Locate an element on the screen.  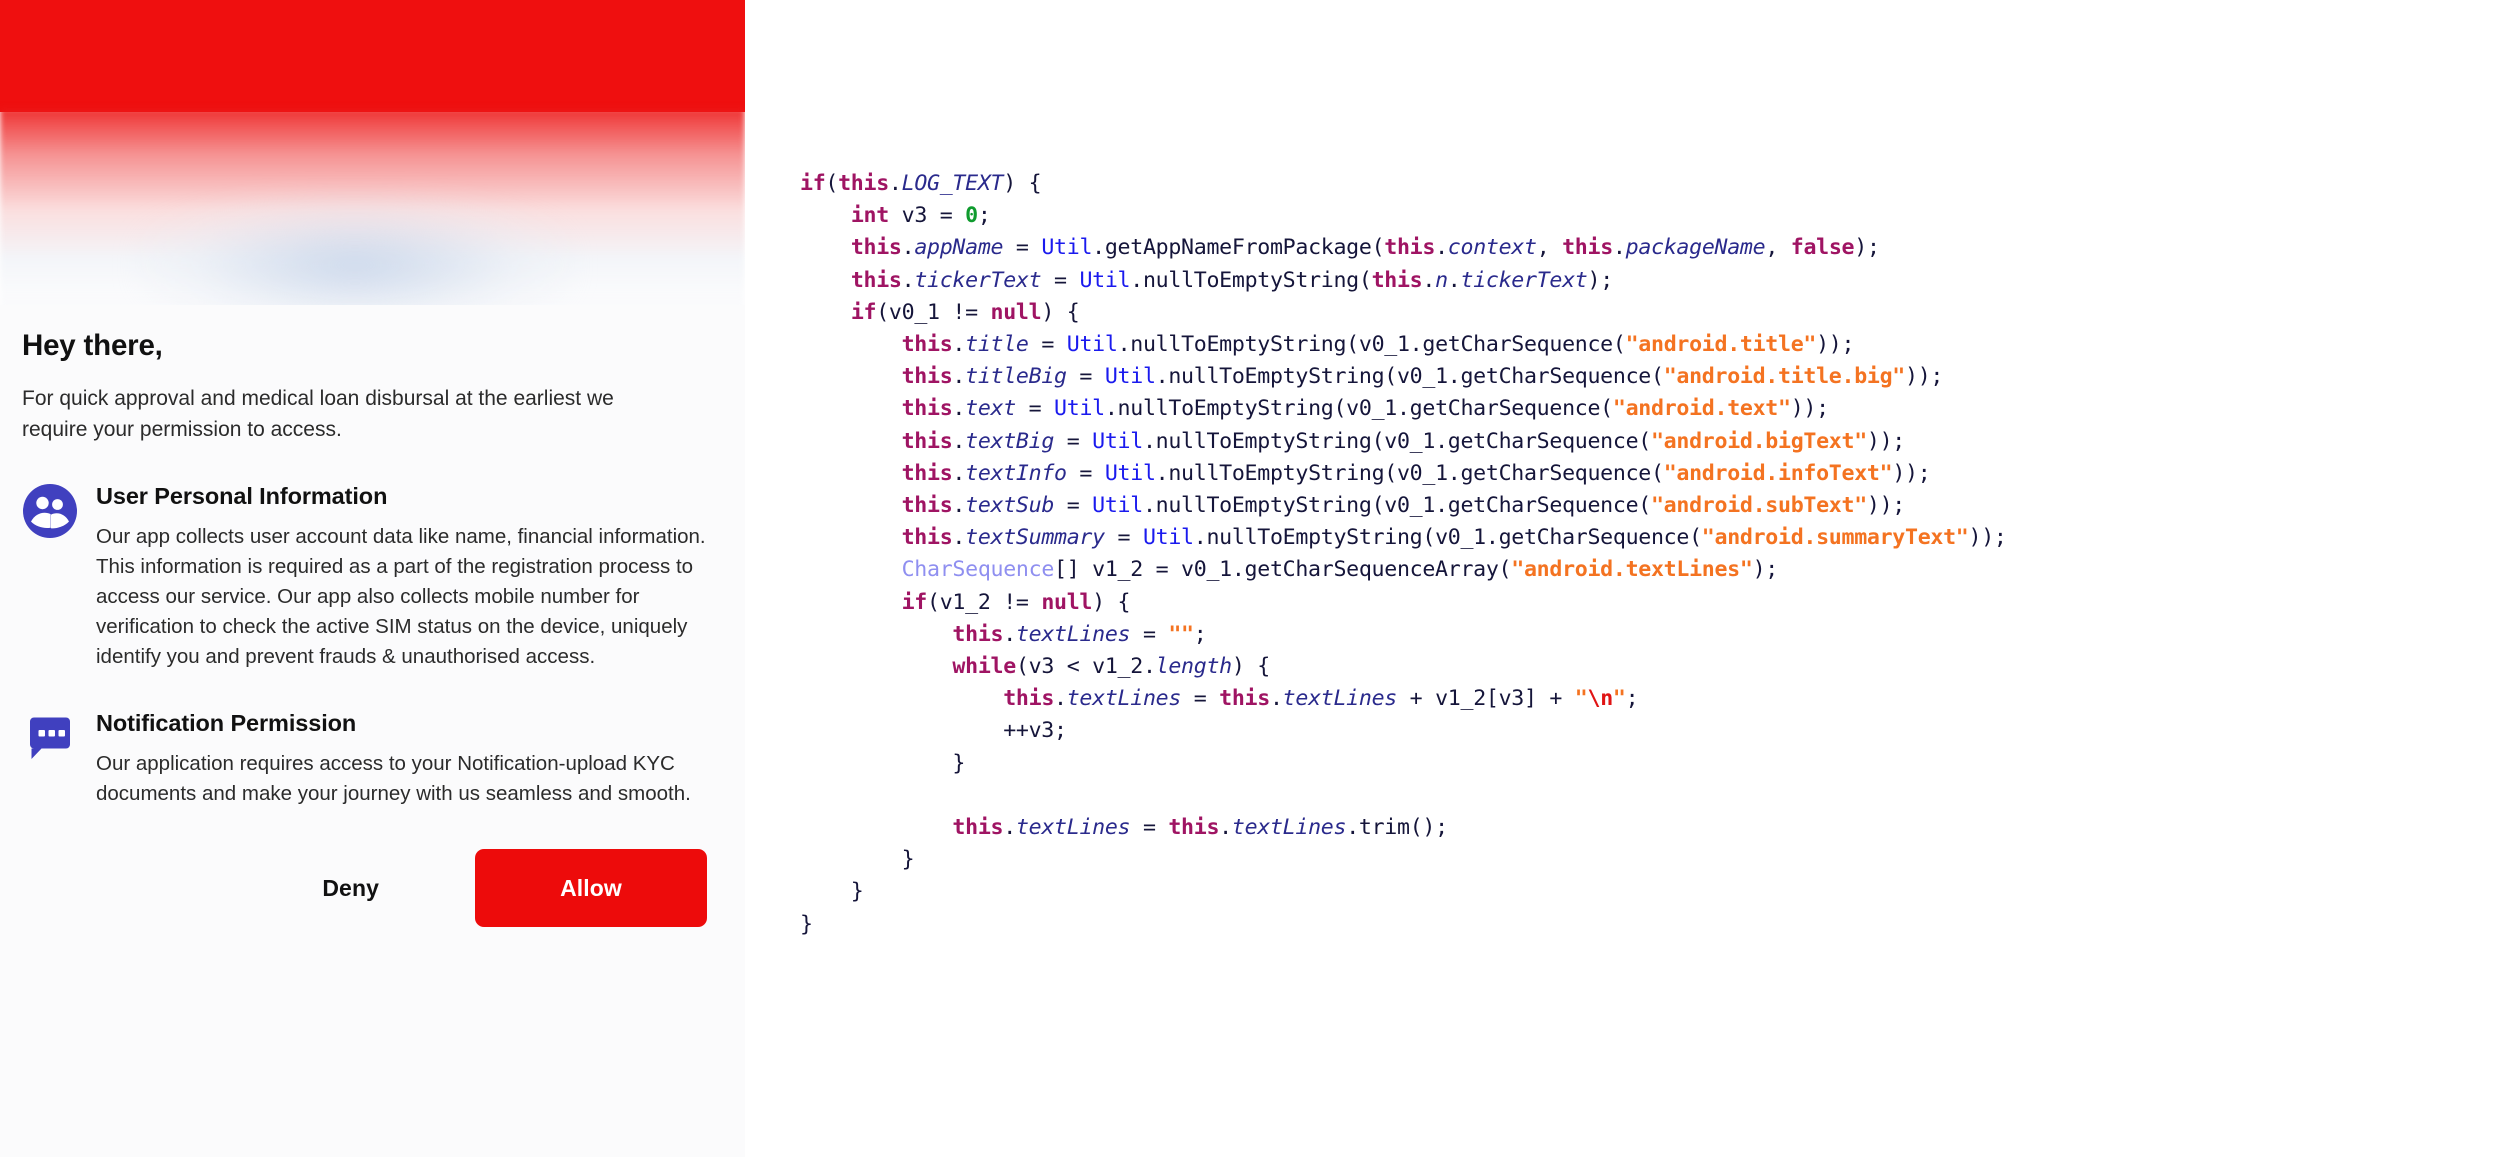
code-token-pl: .trim(); is located at coordinates (1397, 828).